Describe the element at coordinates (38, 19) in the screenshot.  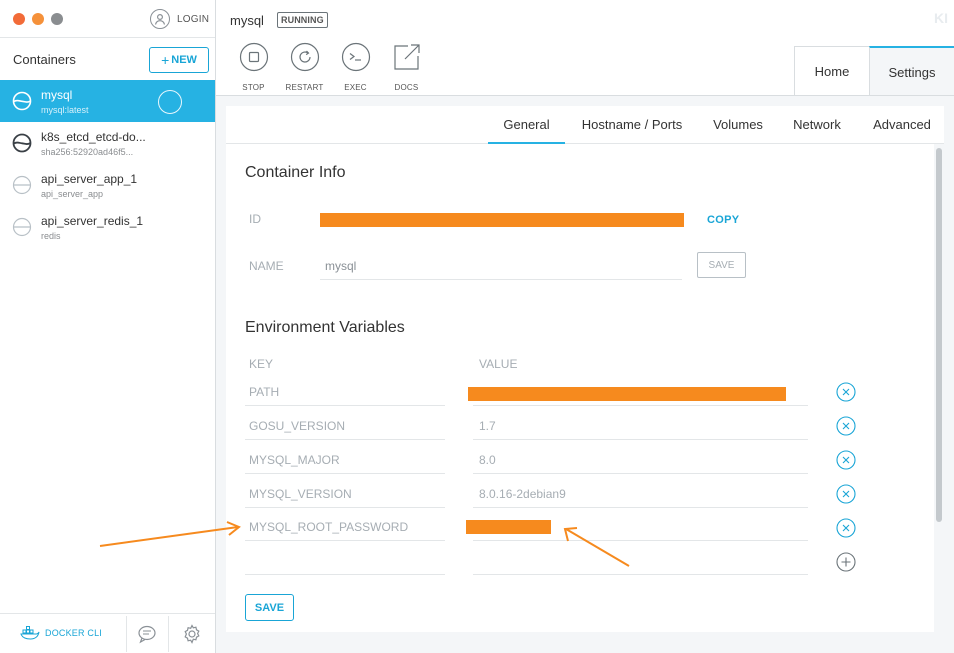
I see `window-minimize-button` at that location.